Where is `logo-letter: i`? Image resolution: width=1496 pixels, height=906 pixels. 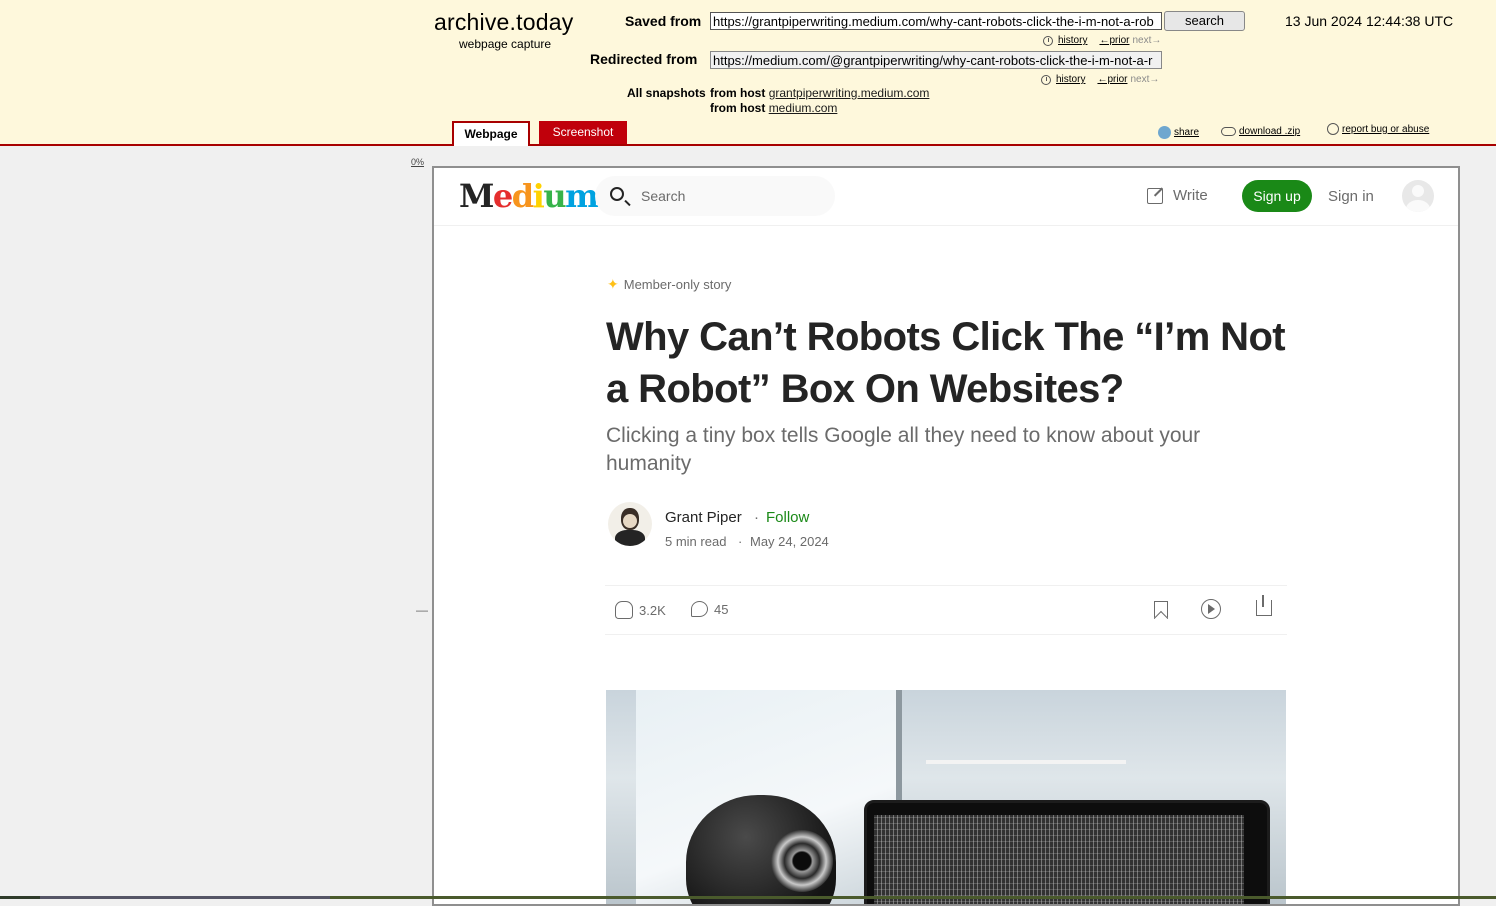 logo-letter: i is located at coordinates (538, 196).